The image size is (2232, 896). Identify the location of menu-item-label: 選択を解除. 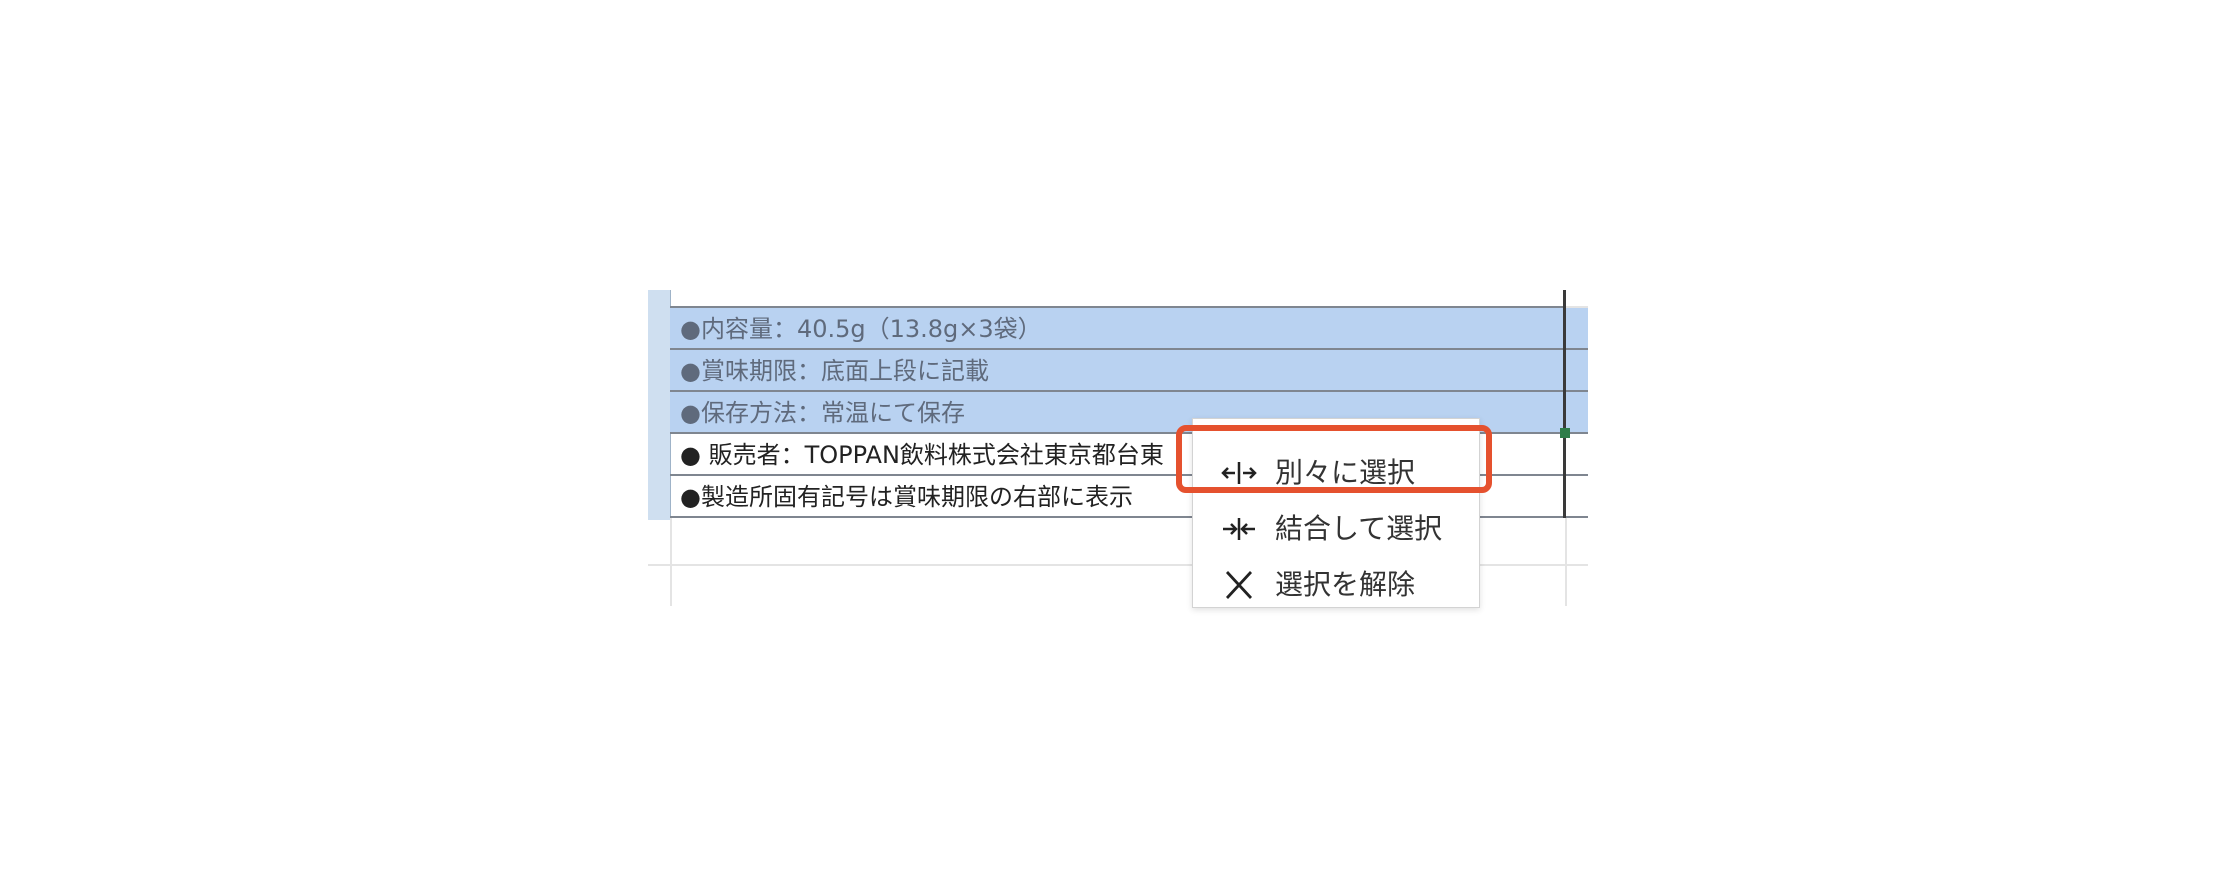
(1345, 584).